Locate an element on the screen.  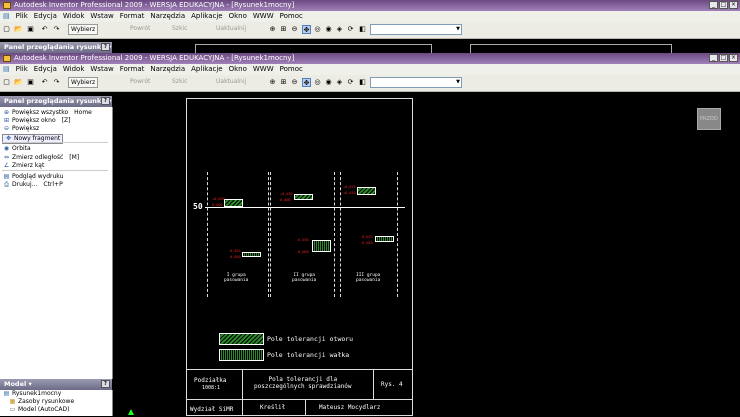
app-icon is located at coordinates (7, 5).